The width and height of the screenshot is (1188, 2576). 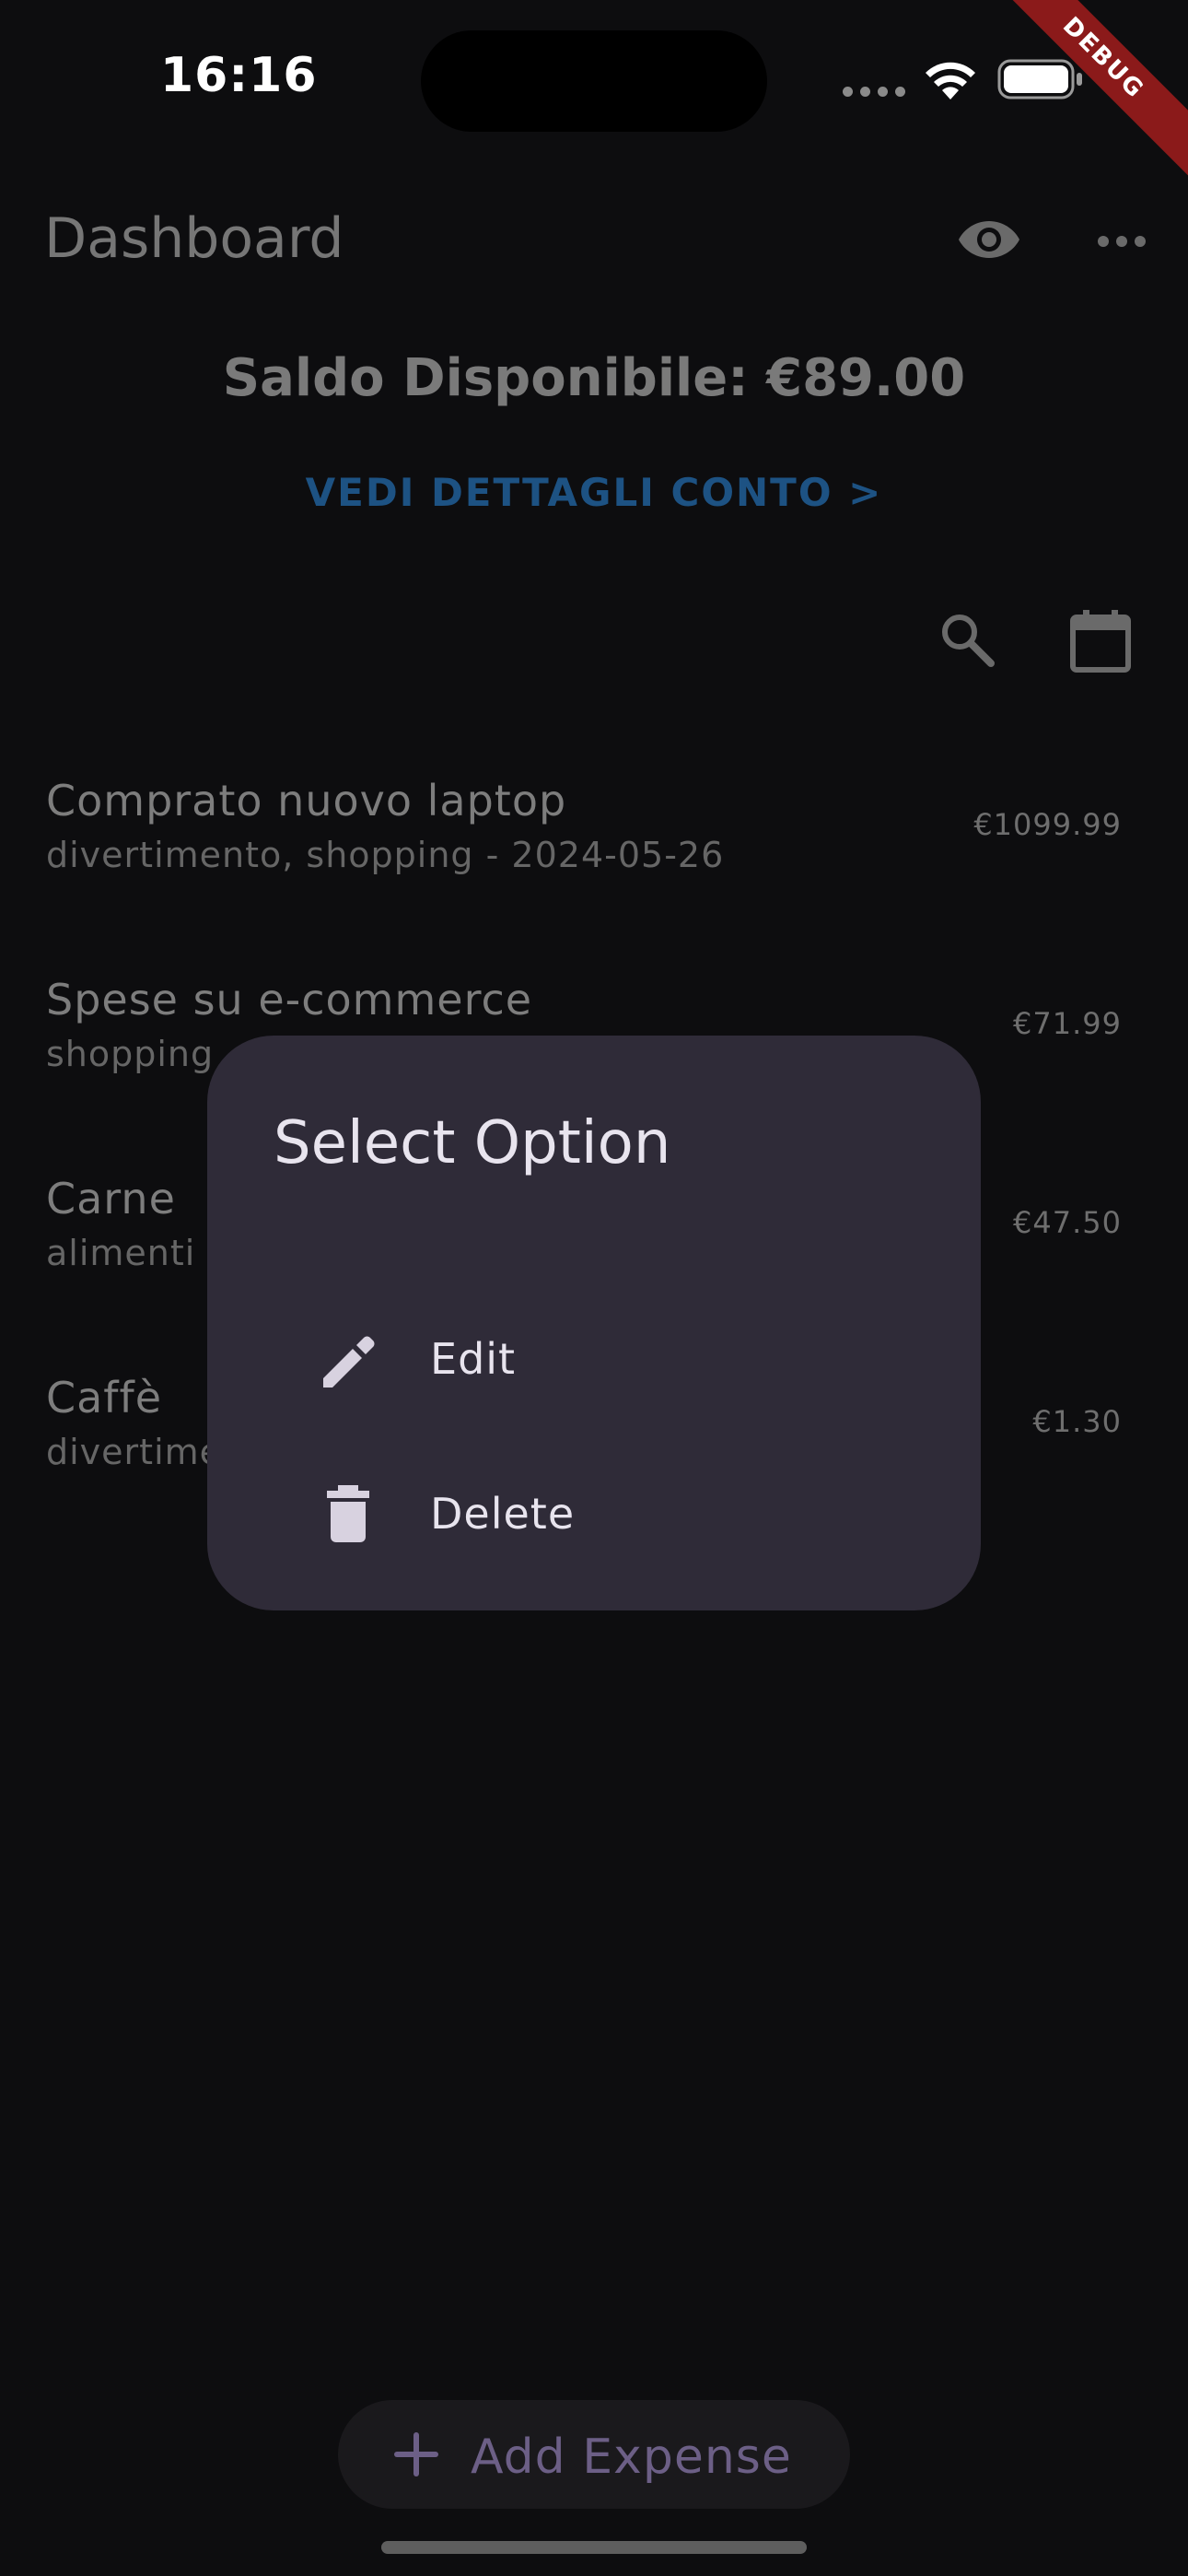 What do you see at coordinates (348, 1513) in the screenshot?
I see `trash-icon` at bounding box center [348, 1513].